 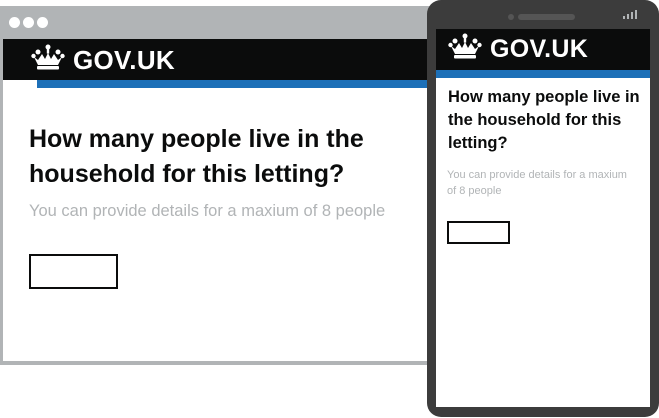 I want to click on browser-dots-icon, so click(x=28, y=22).